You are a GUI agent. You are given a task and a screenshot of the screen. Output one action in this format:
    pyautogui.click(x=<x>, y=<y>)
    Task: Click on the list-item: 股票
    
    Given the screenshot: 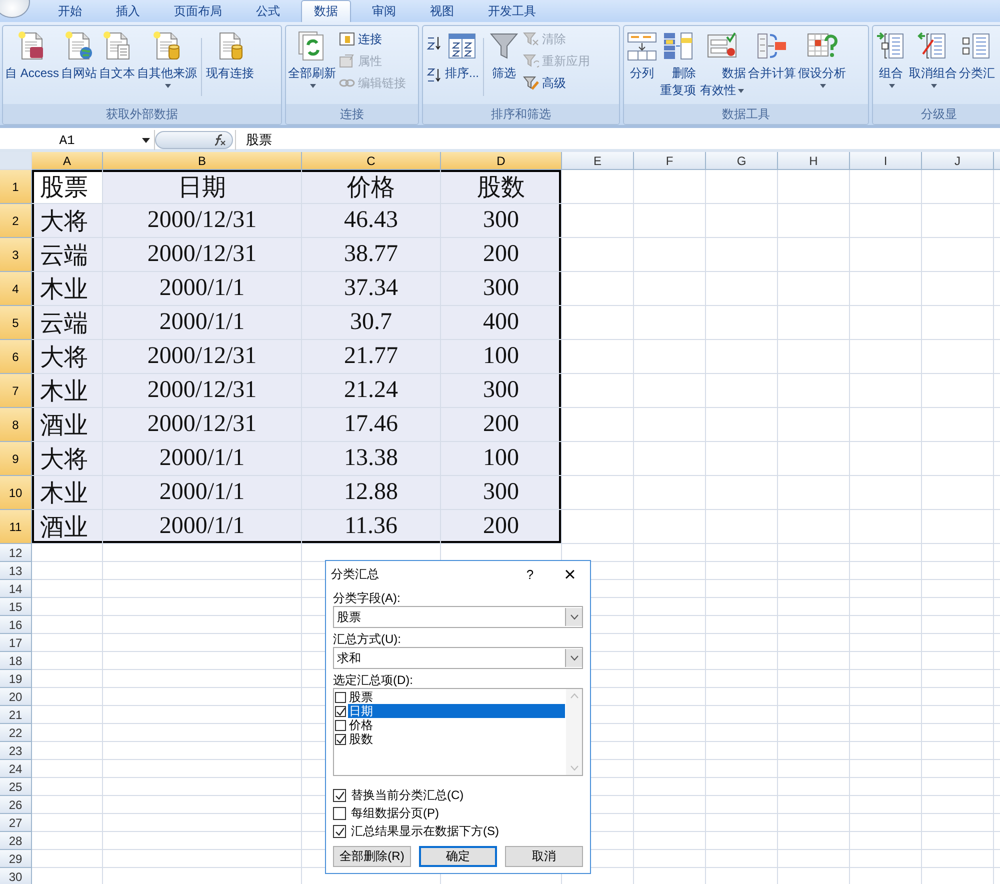 What is the action you would take?
    pyautogui.click(x=456, y=697)
    